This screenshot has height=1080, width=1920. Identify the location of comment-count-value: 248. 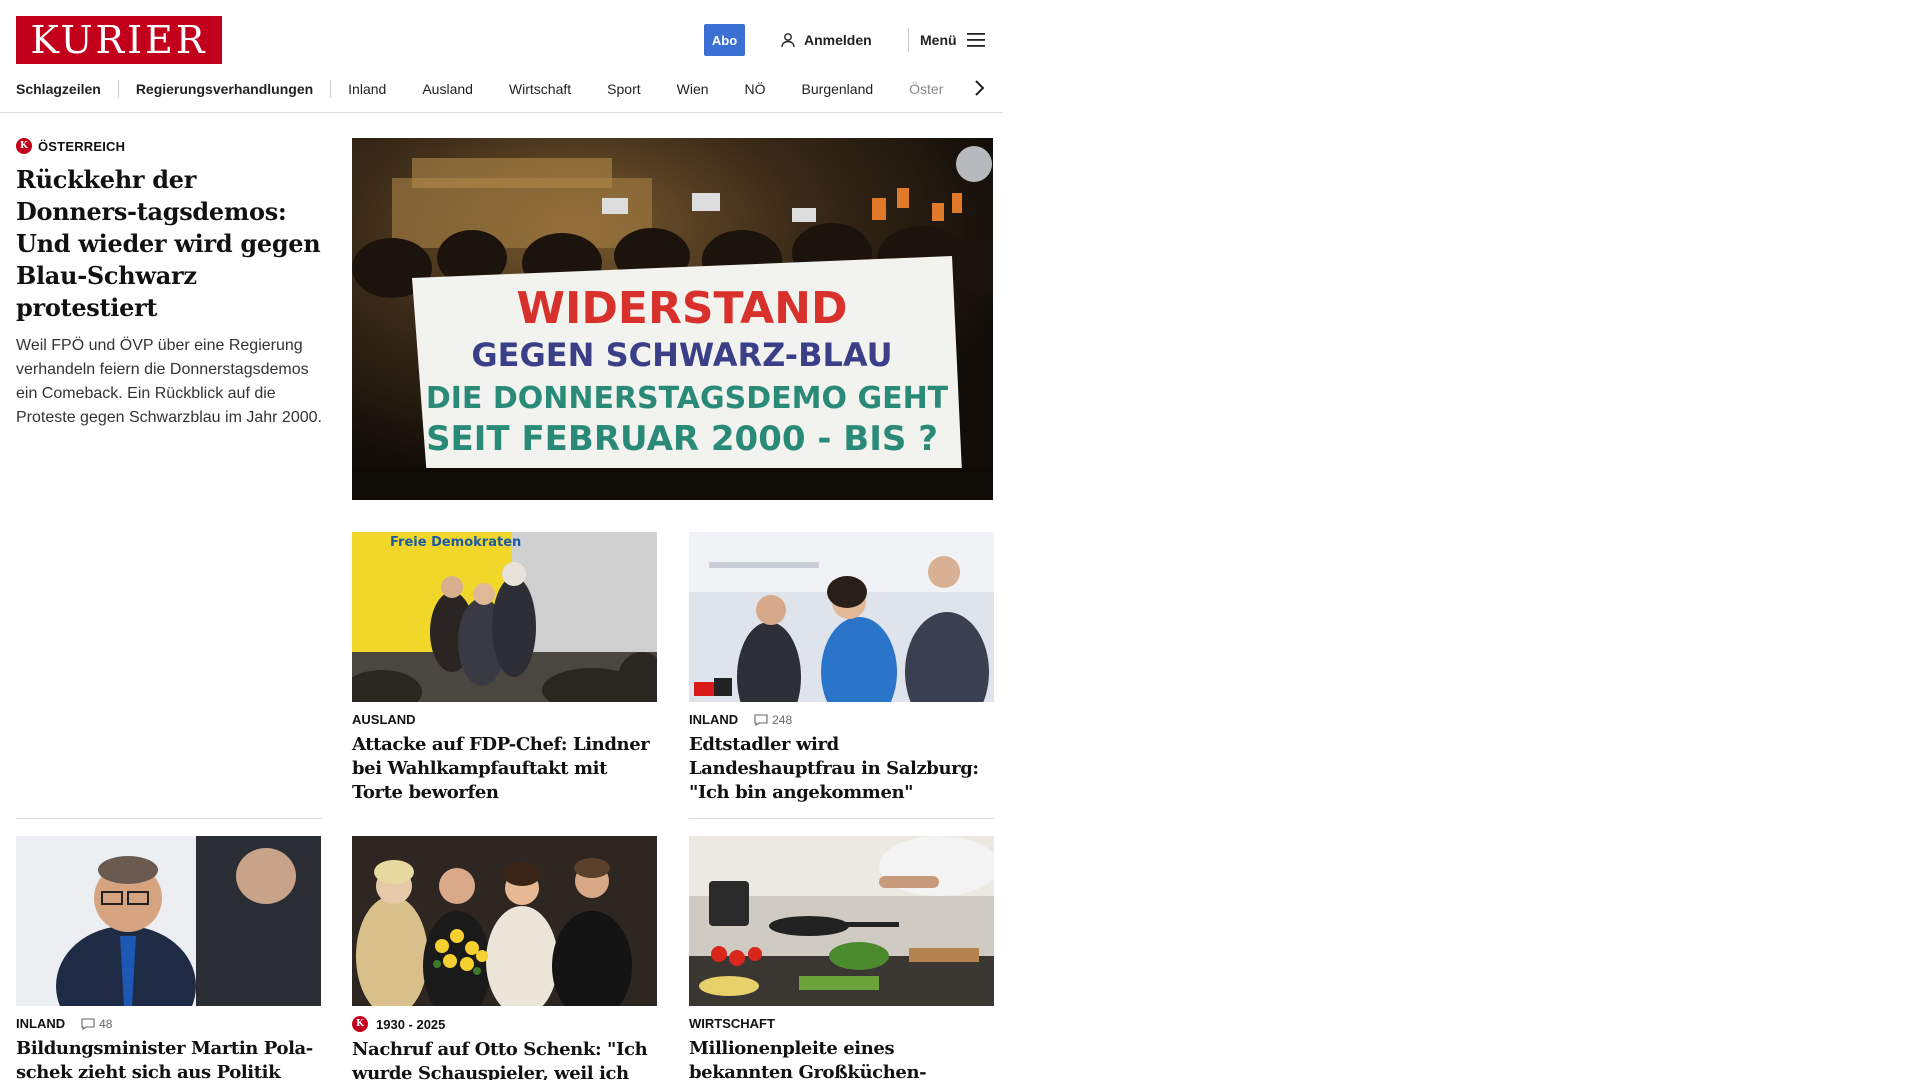
(782, 719).